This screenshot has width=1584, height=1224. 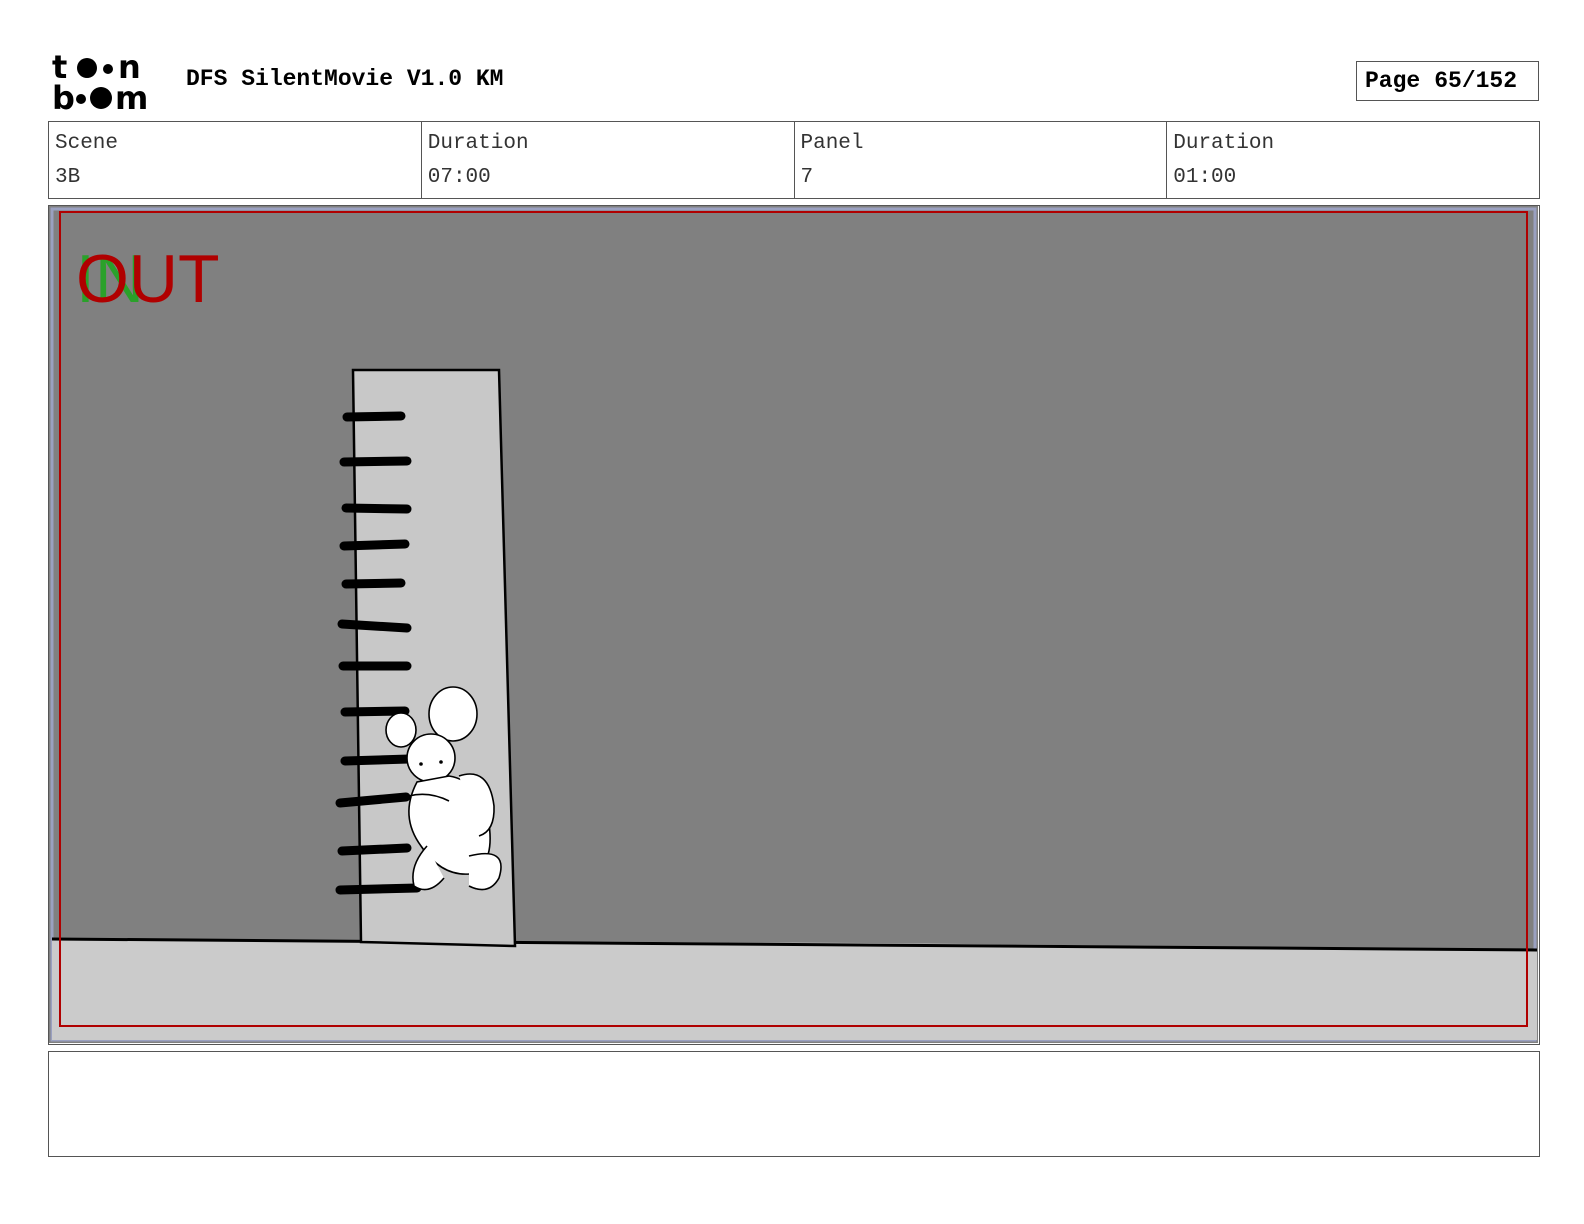 What do you see at coordinates (459, 177) in the screenshot?
I see `scene-duration-value: 07:00` at bounding box center [459, 177].